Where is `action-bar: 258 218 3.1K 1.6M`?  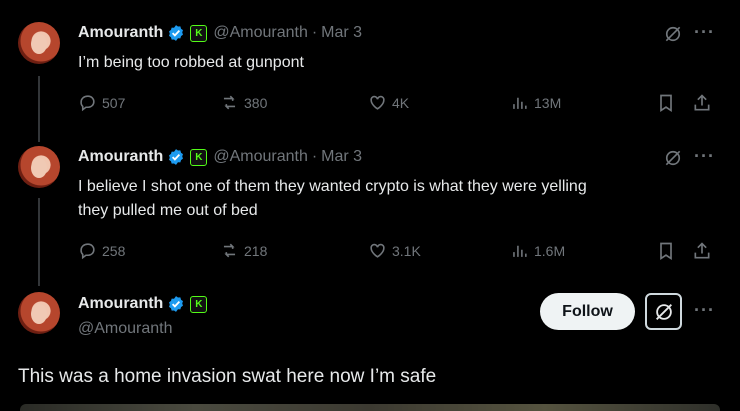
action-bar: 258 218 3.1K 1.6M is located at coordinates (398, 252).